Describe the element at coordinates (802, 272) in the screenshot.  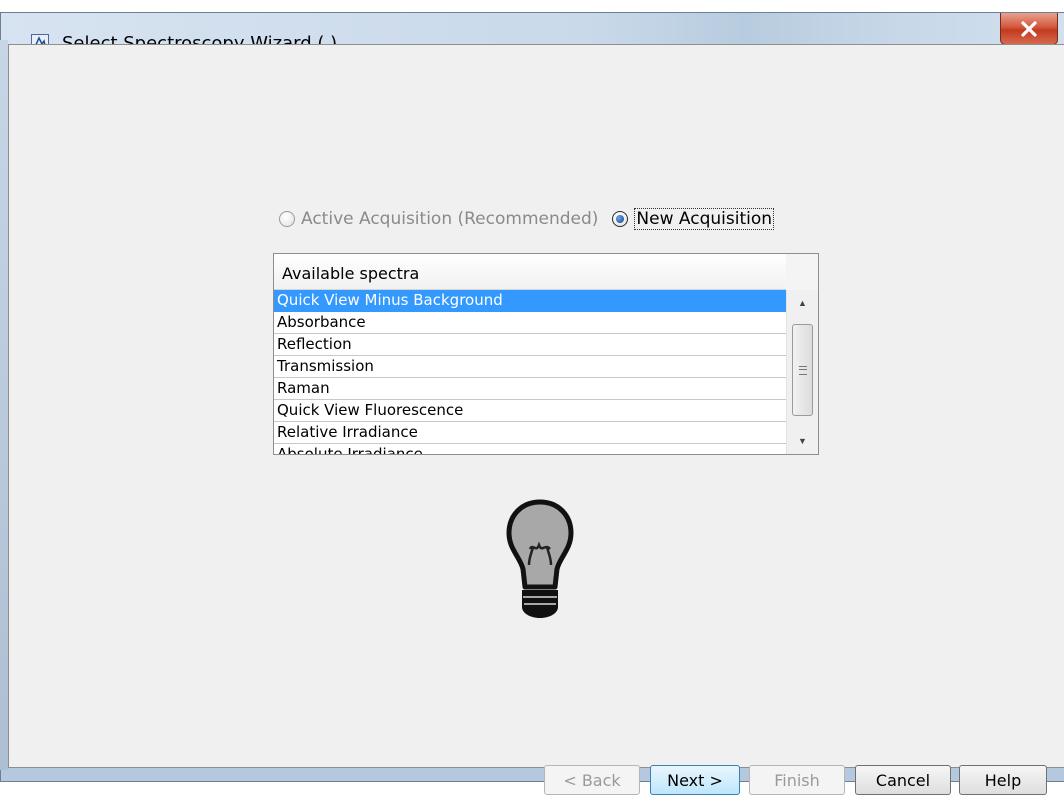
I see `header-corner` at that location.